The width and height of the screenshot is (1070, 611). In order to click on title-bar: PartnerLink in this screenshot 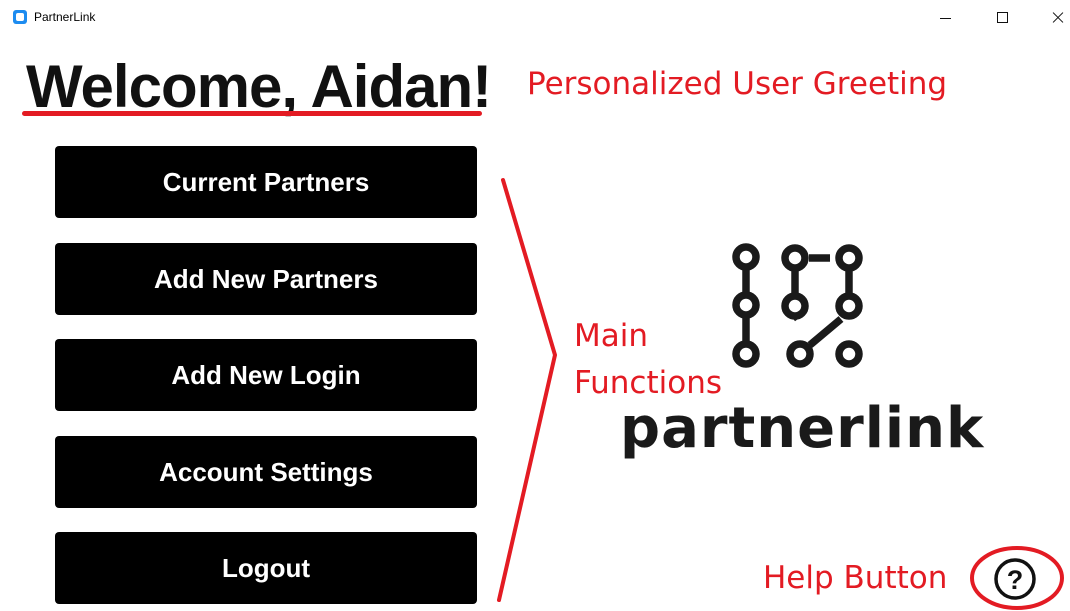, I will do `click(535, 17)`.